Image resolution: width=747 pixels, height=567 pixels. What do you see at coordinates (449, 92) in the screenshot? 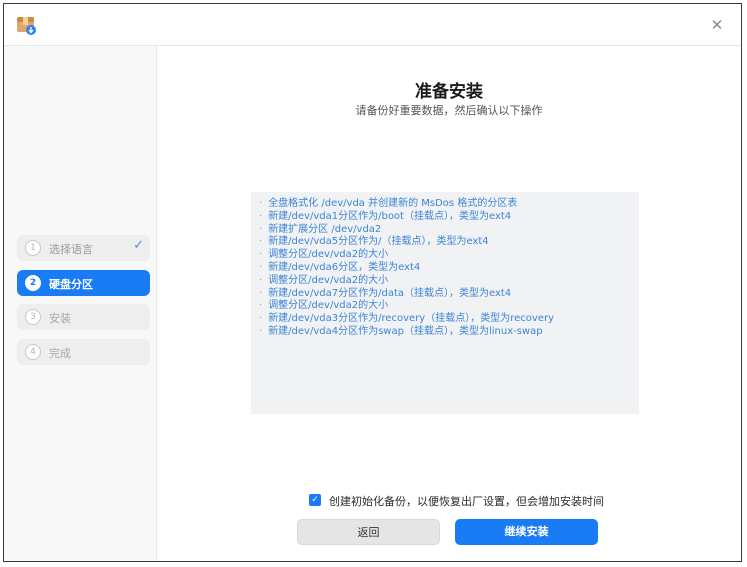
I see `page-title: 准备安装` at bounding box center [449, 92].